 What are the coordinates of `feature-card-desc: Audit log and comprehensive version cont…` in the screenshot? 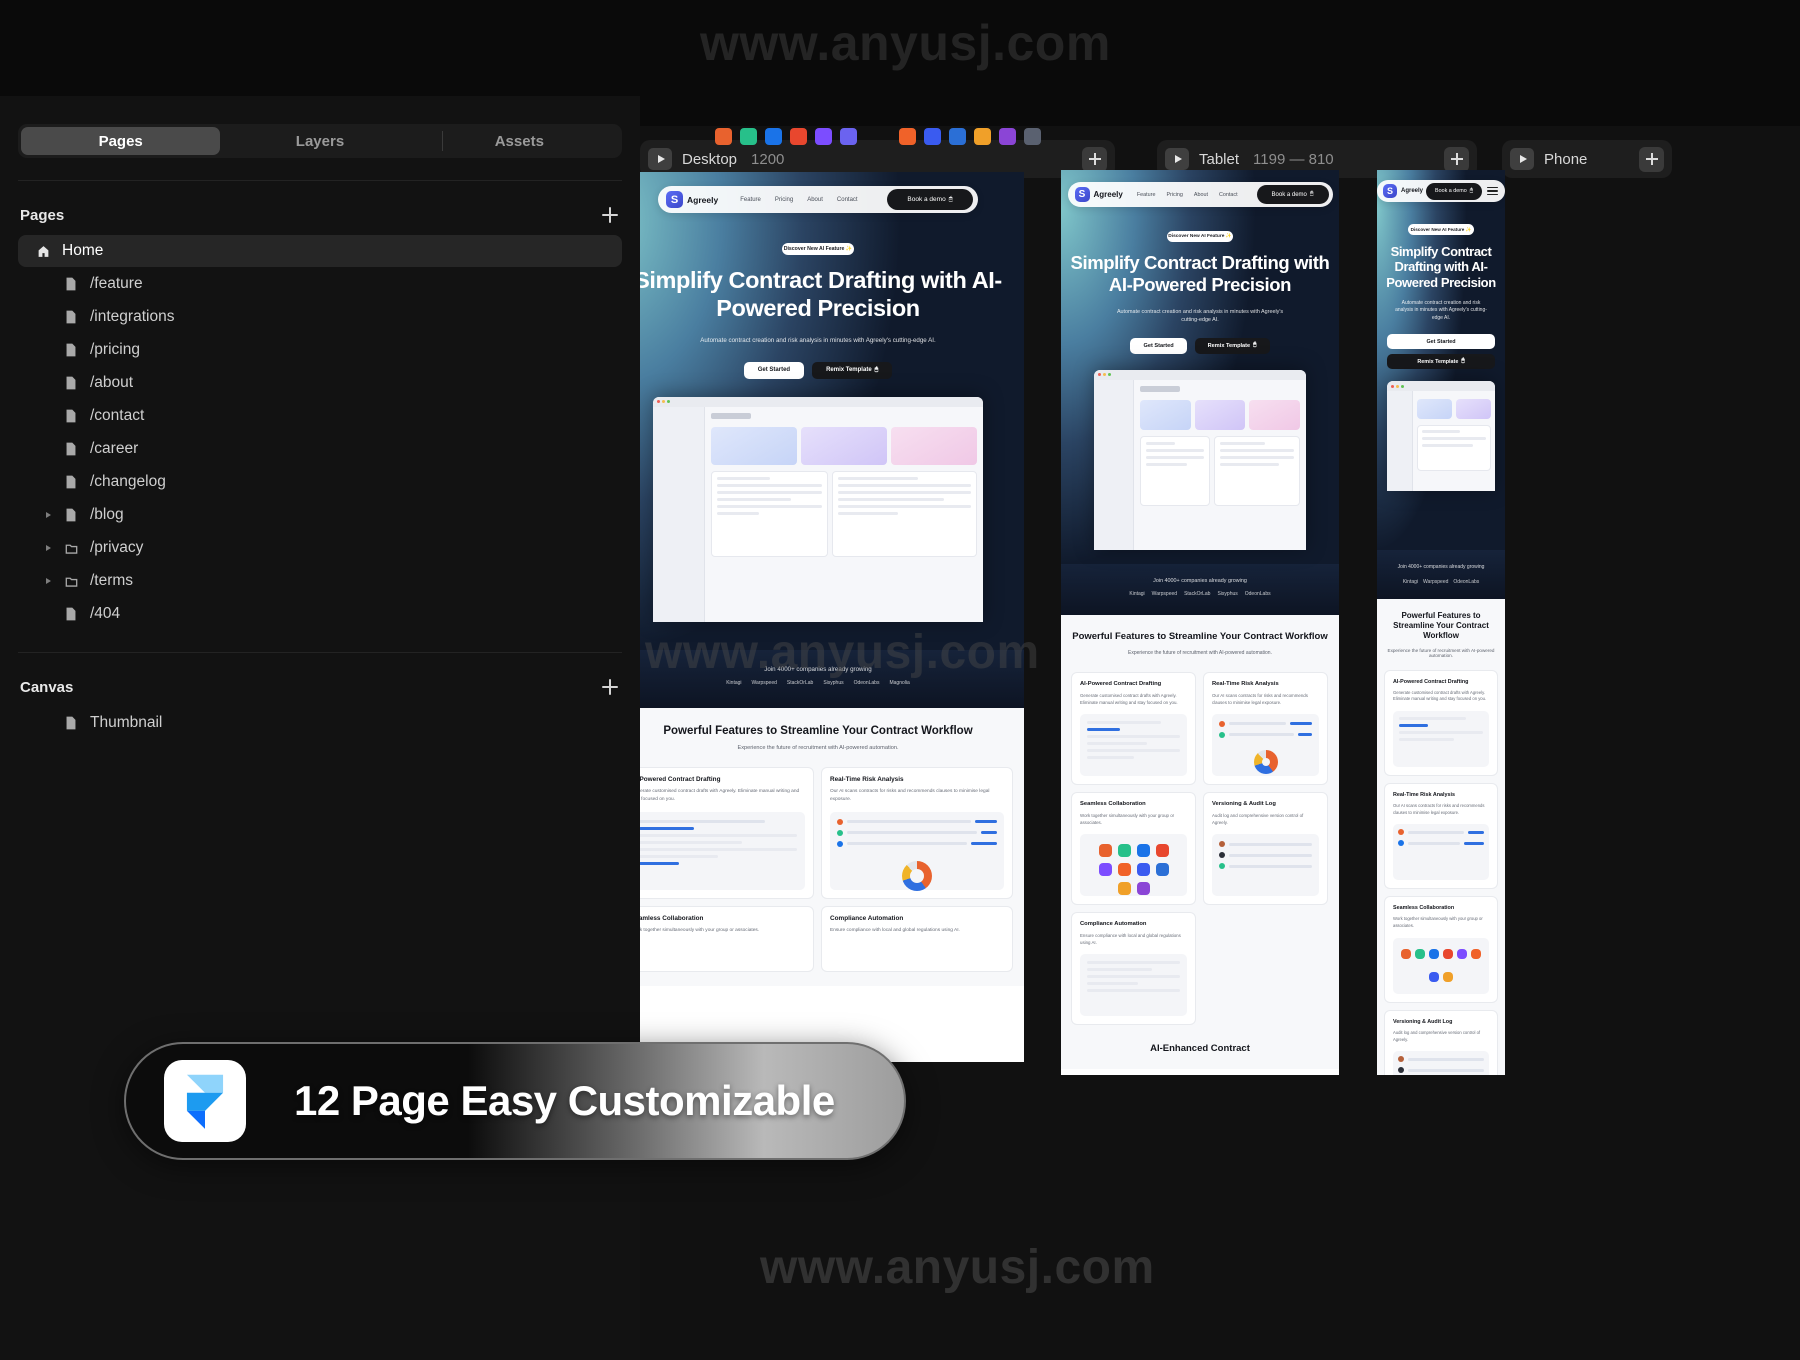 It's located at (1437, 1035).